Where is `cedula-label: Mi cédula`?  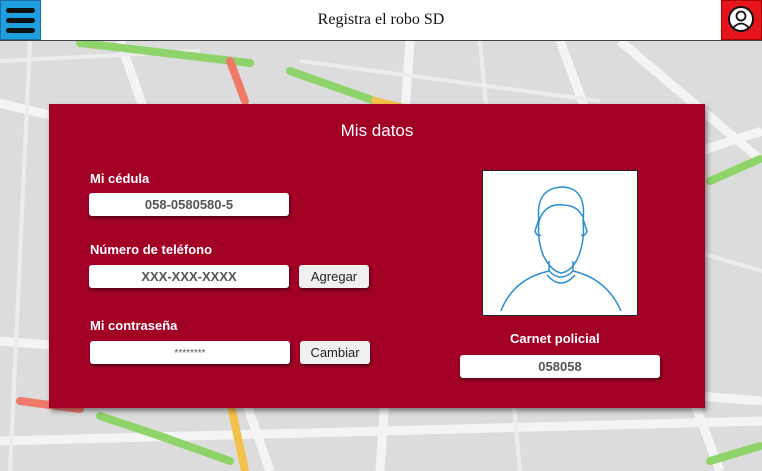 cedula-label: Mi cédula is located at coordinates (120, 178).